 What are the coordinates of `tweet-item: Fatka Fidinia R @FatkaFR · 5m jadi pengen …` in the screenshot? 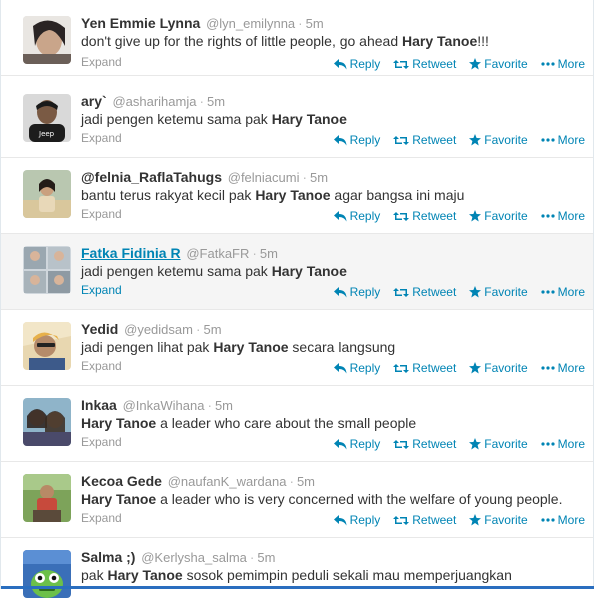 It's located at (297, 272).